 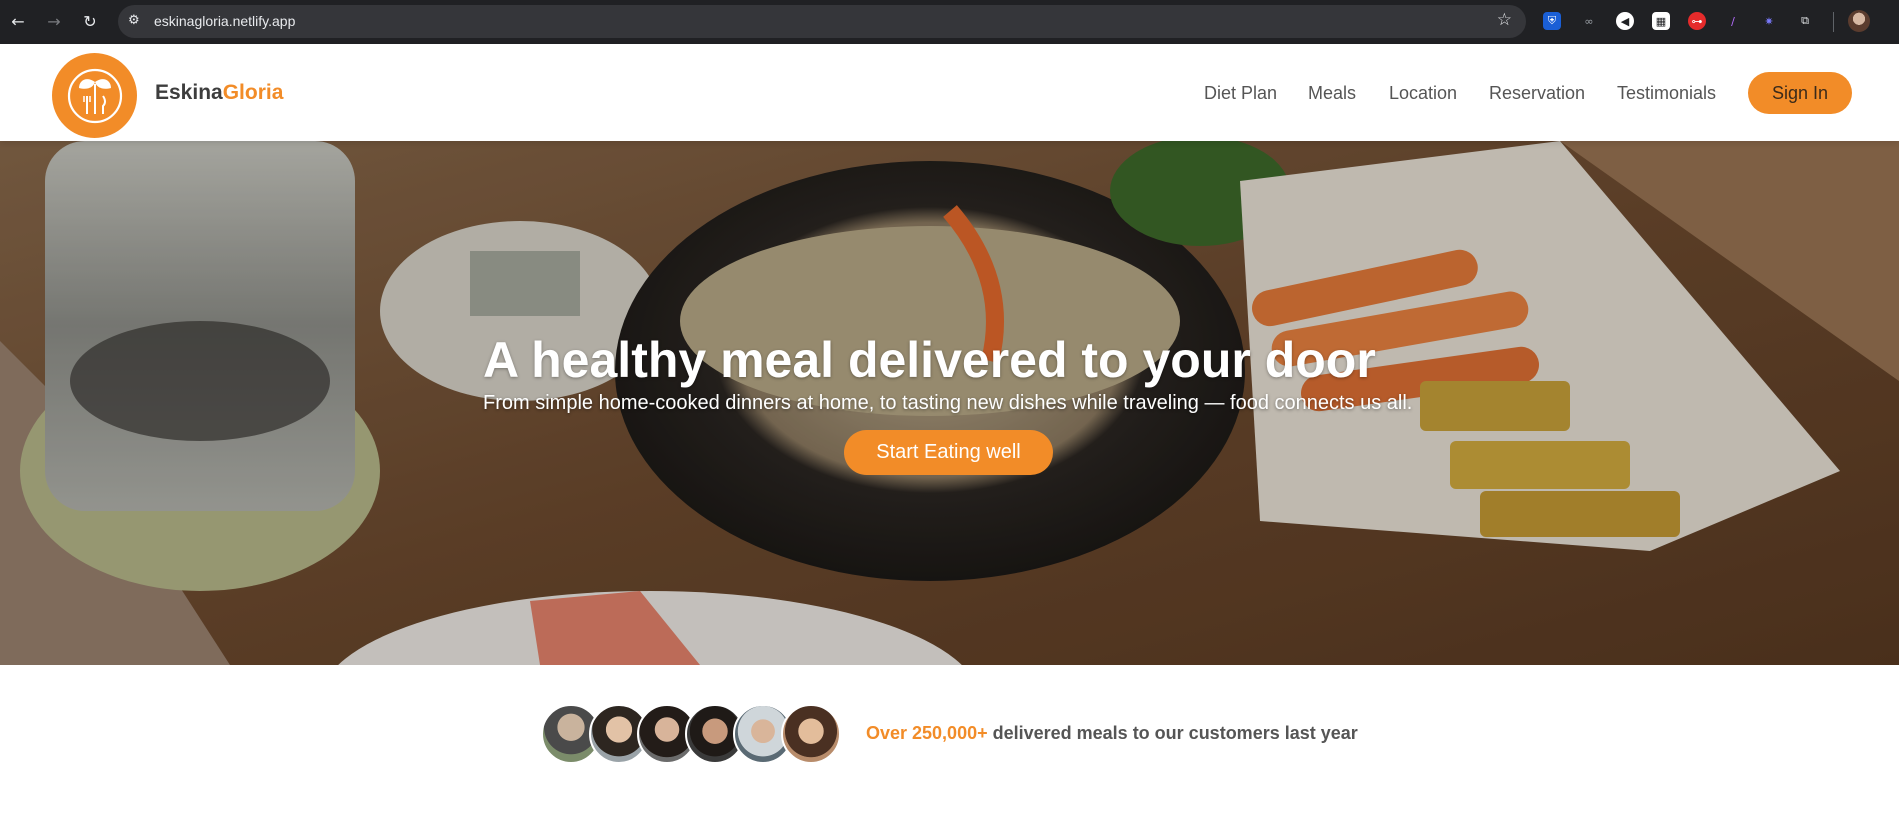 What do you see at coordinates (1833, 22) in the screenshot?
I see `toolbar-divider` at bounding box center [1833, 22].